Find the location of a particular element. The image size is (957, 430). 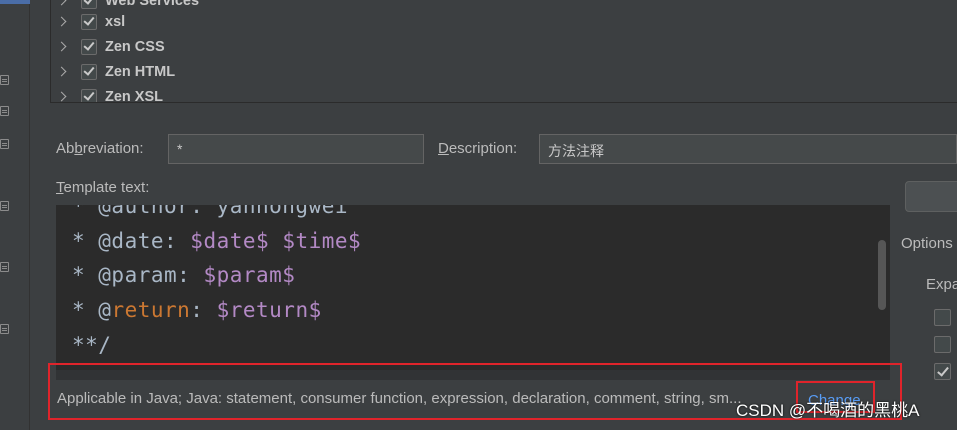

tree-row-zen-xsl: Zen XSL is located at coordinates (107, 93).